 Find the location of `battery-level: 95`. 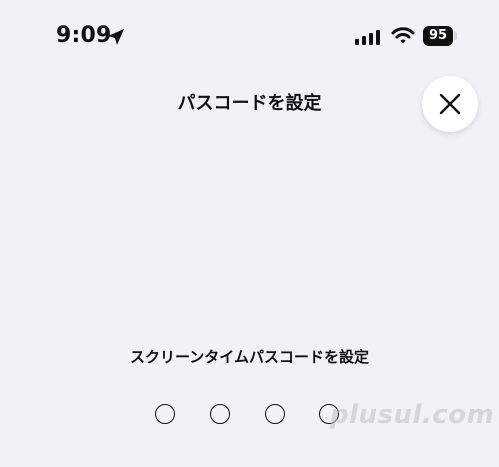

battery-level: 95 is located at coordinates (438, 36).